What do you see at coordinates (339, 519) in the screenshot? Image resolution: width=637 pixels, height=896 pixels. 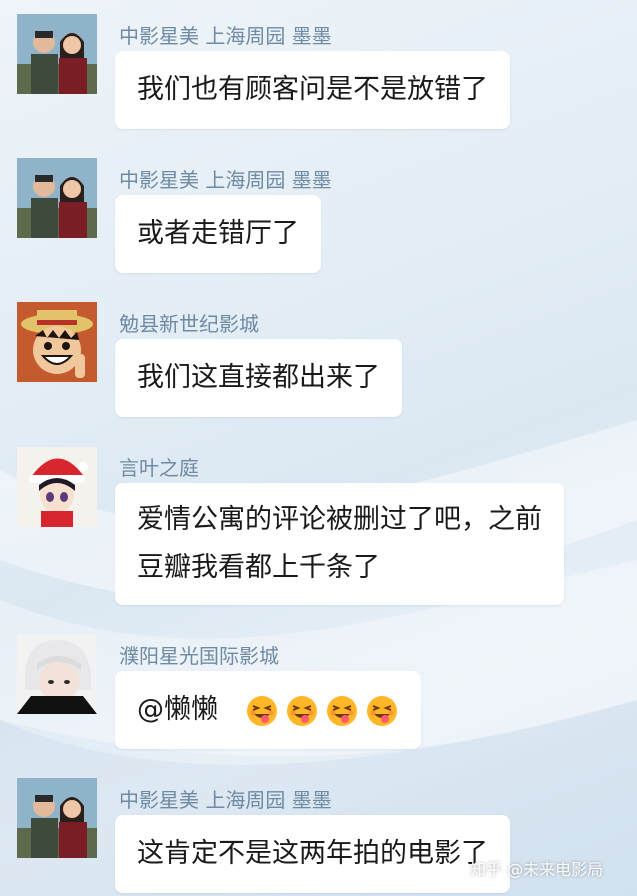 I see `message-text: 爱情公寓的评论被删过了吧，之前` at bounding box center [339, 519].